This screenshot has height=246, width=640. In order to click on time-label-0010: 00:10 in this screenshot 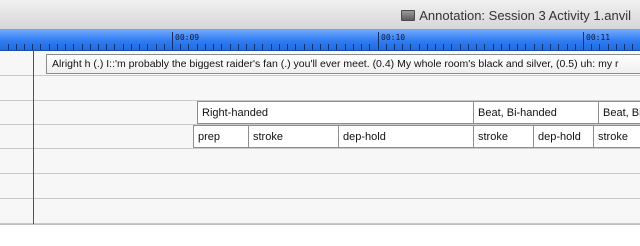, I will do `click(393, 37)`.